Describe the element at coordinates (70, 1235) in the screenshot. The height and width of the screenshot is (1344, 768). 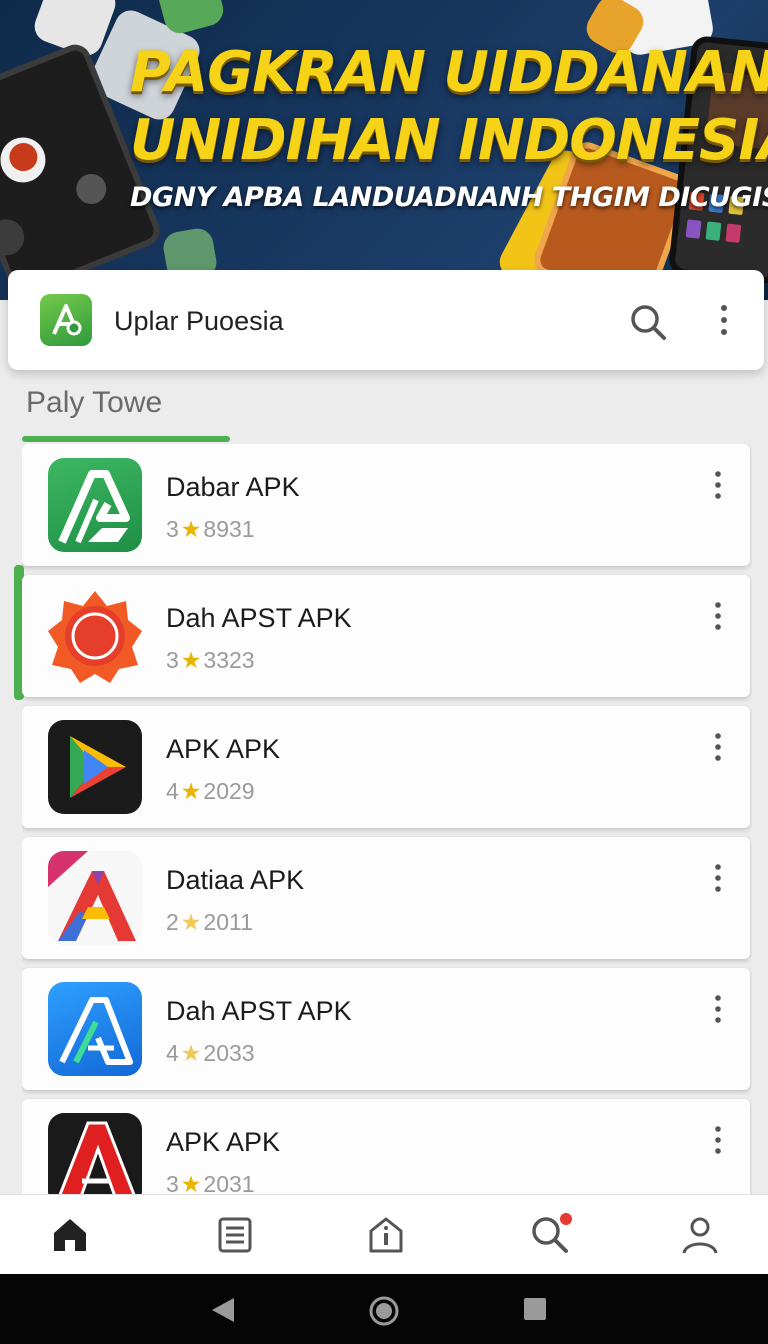
I see `home-icon` at that location.